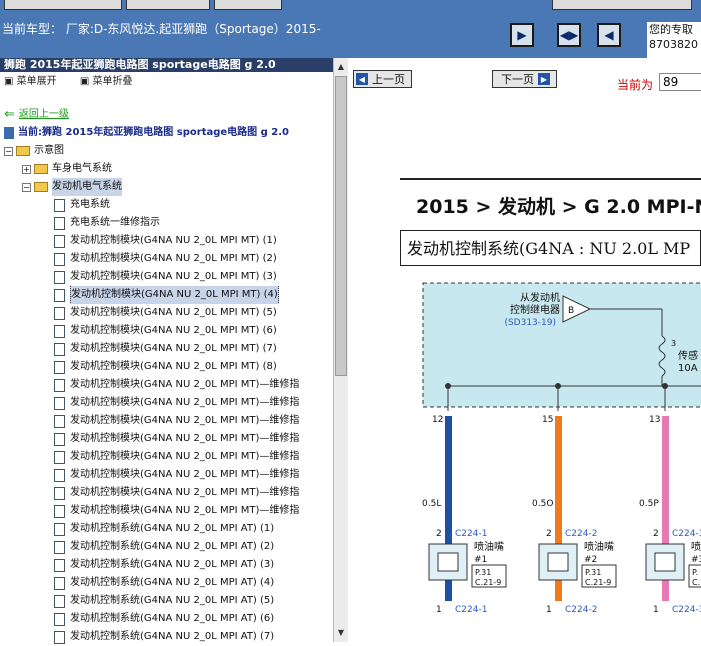 The image size is (701, 646). I want to click on tree-item-label: 充电系统, so click(90, 204).